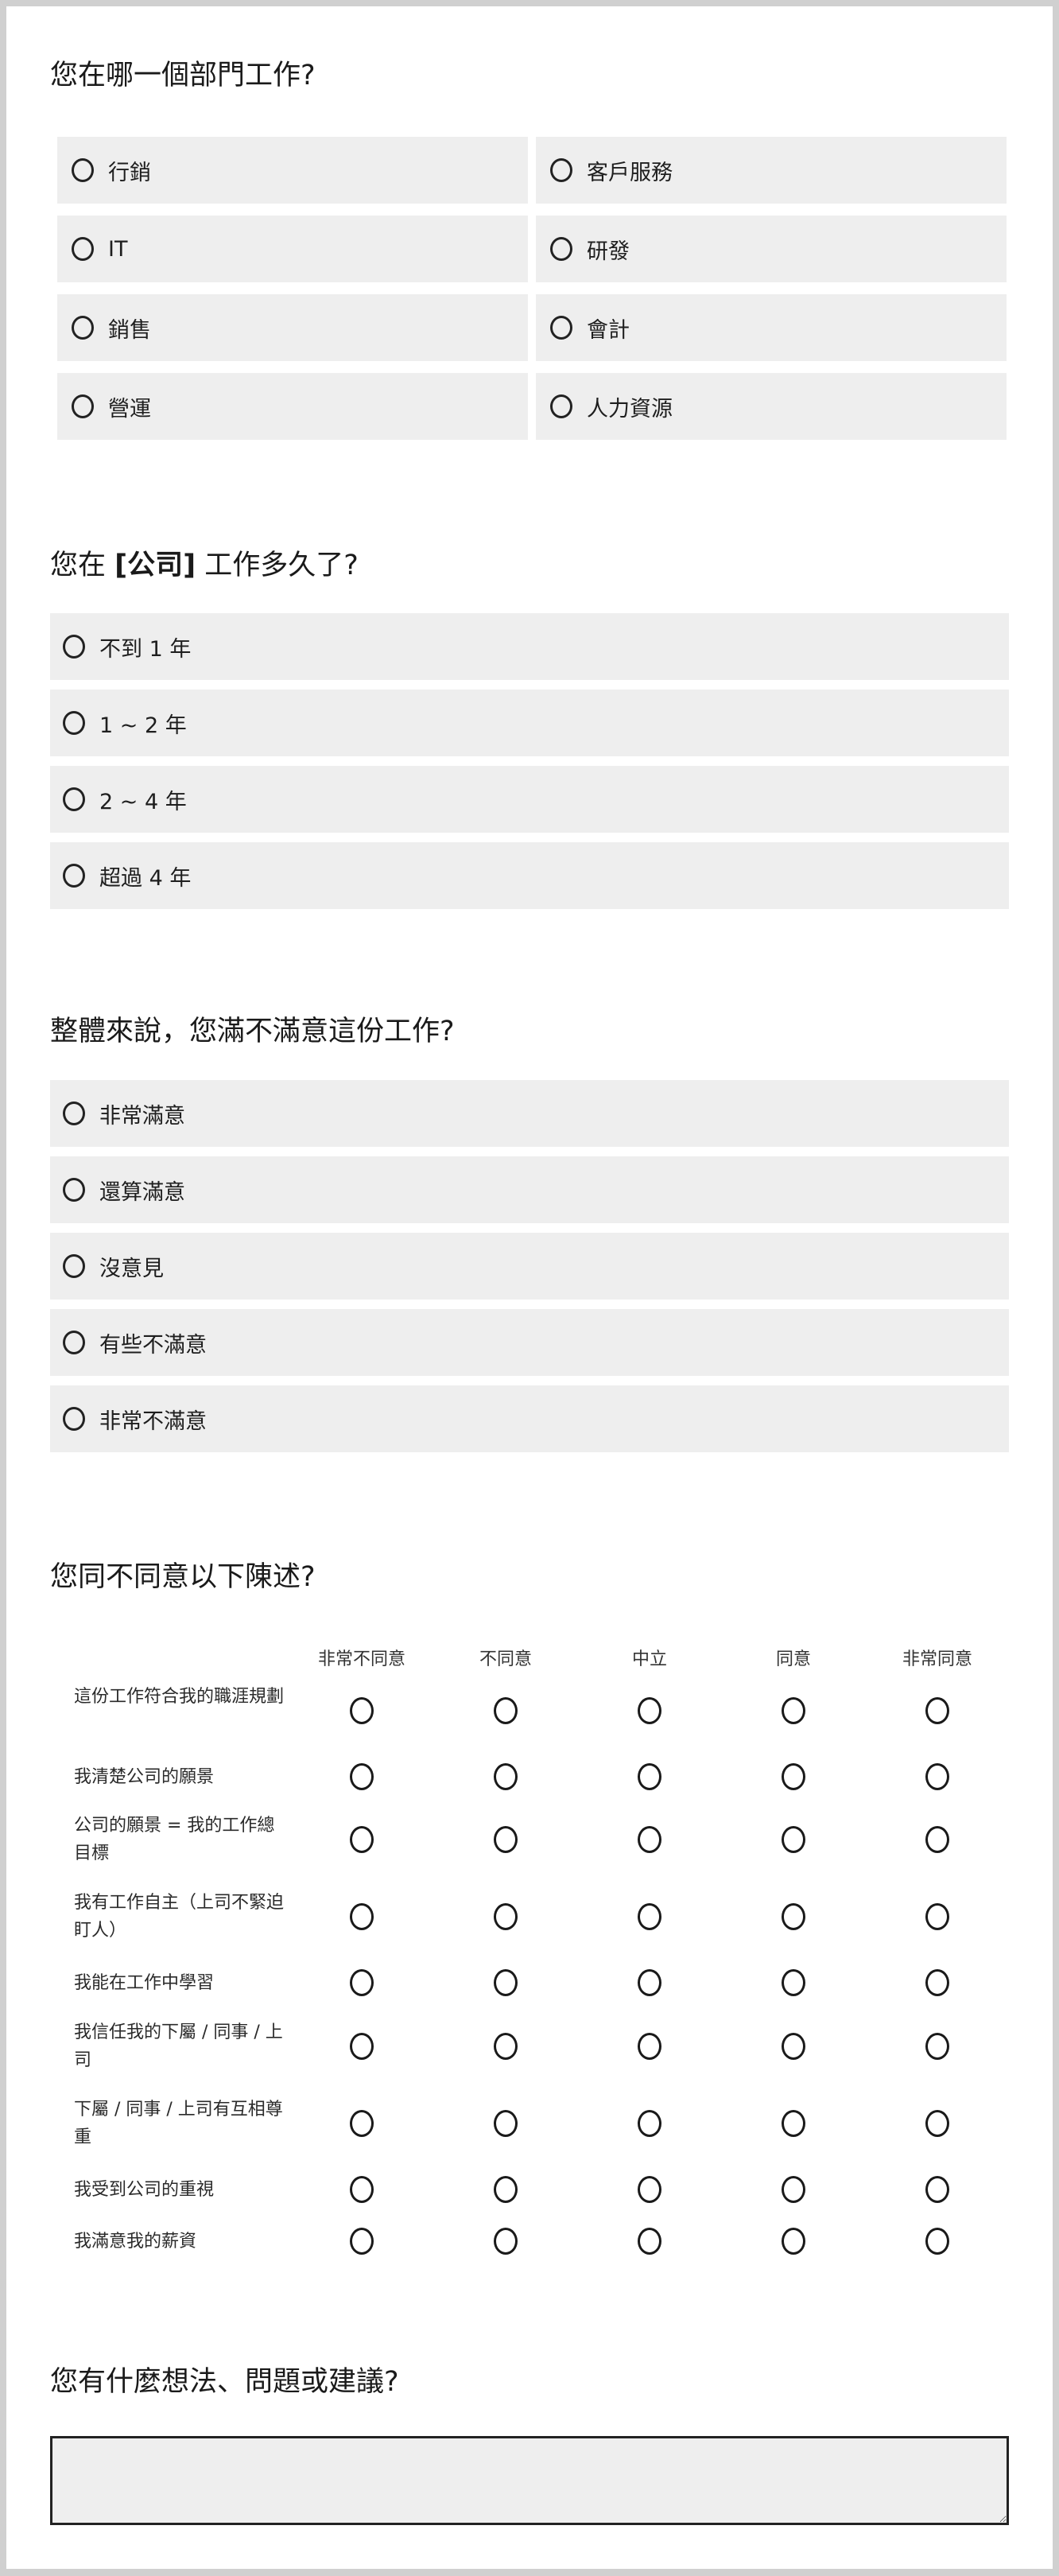 Image resolution: width=1059 pixels, height=2576 pixels. Describe the element at coordinates (204, 566) in the screenshot. I see `question-tenure-title: 您在 [公司] 工作多久了?` at that location.